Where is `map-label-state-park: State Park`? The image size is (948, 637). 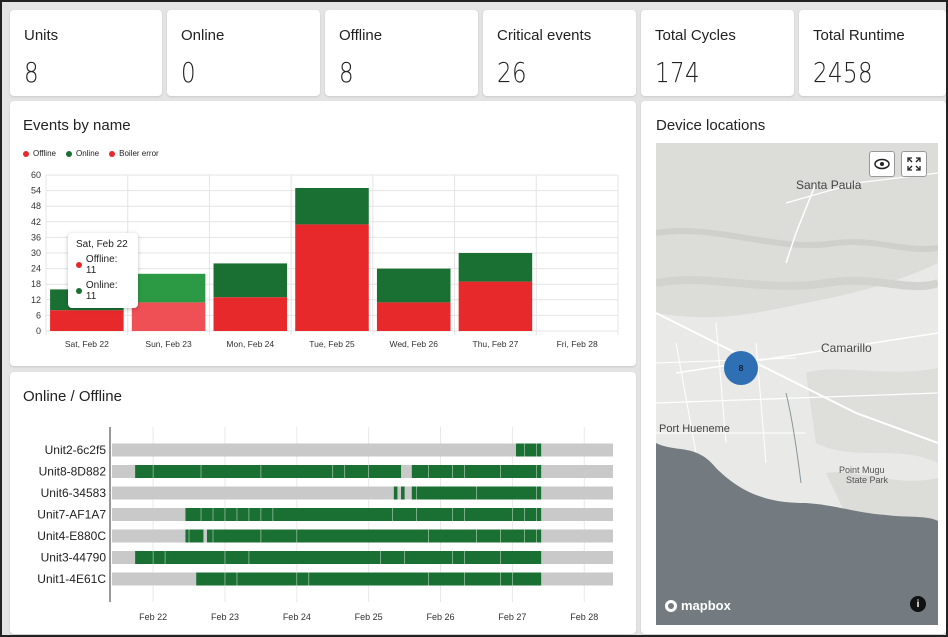 map-label-state-park: State Park is located at coordinates (867, 480).